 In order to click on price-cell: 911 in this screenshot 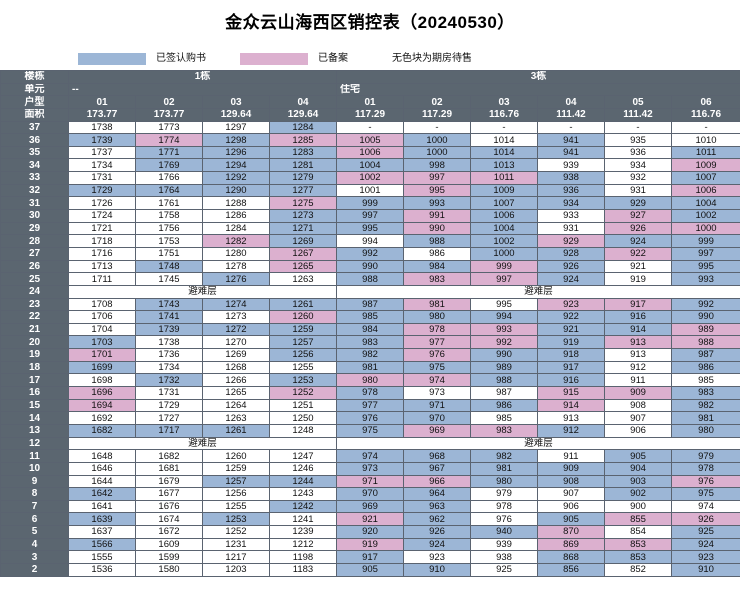, I will do `click(571, 456)`.